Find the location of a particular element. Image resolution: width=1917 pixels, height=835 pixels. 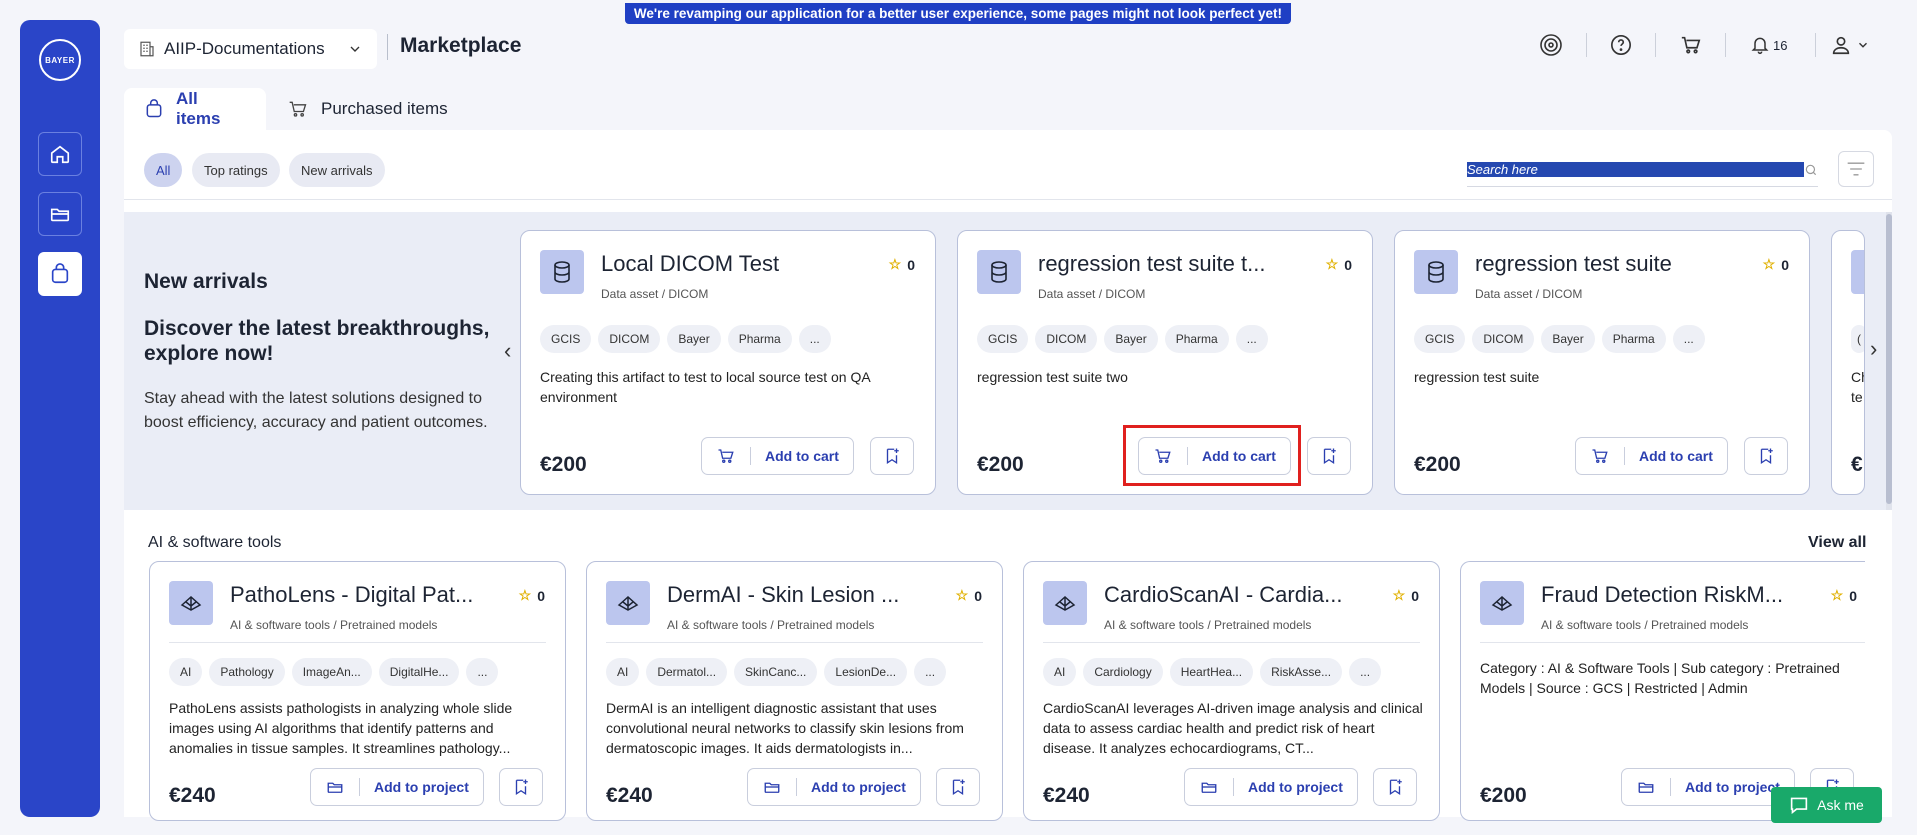

product-category: AI & software tools / Pretrained models is located at coordinates (334, 625).